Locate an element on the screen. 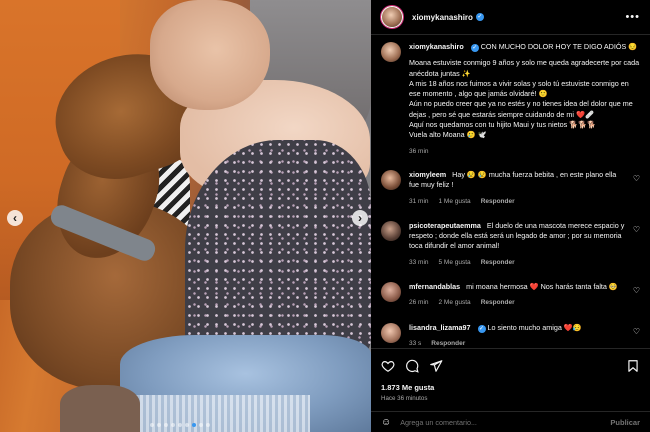 This screenshot has height=432, width=650. post-header: xiomykanashiro ✓ ••• is located at coordinates (510, 17).